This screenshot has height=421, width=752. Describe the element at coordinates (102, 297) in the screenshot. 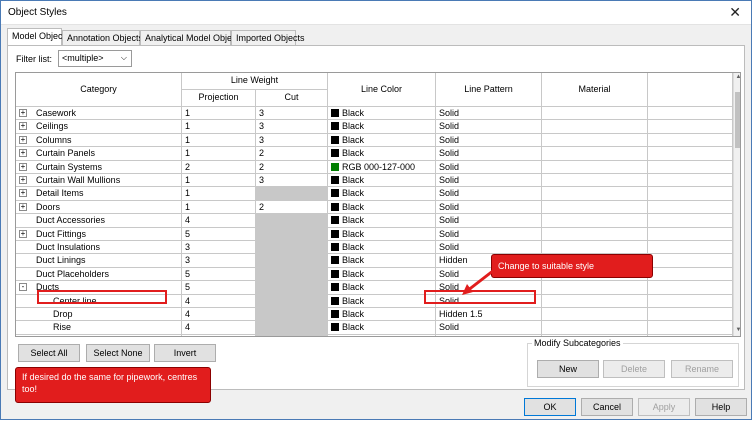

I see `center-line-highlight` at that location.